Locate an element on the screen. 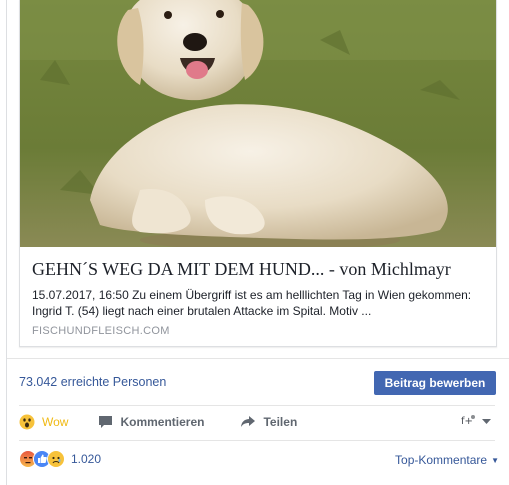 This screenshot has width=509, height=485. post-action-bar: Wow Kommentieren Teilen f+ is located at coordinates (257, 422).